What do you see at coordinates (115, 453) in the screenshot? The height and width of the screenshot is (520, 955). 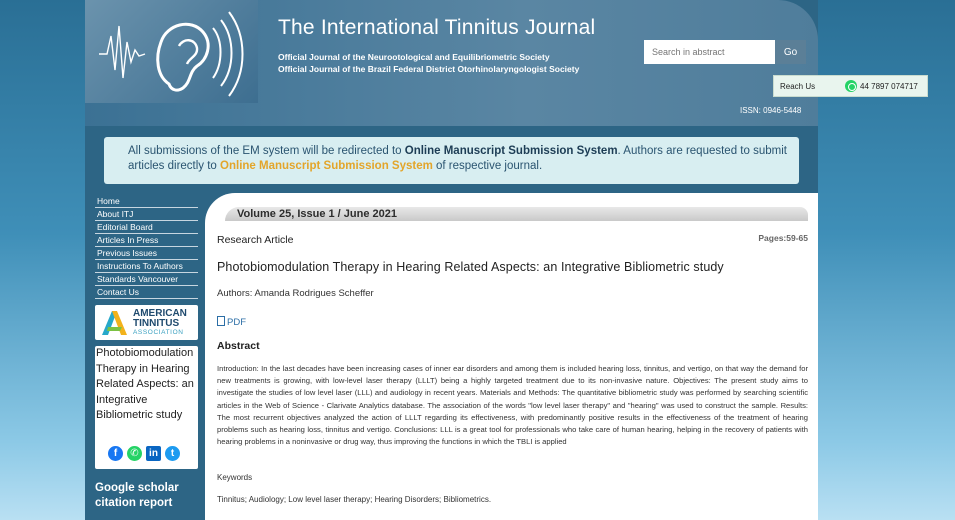 I see `facebook-icon: f` at bounding box center [115, 453].